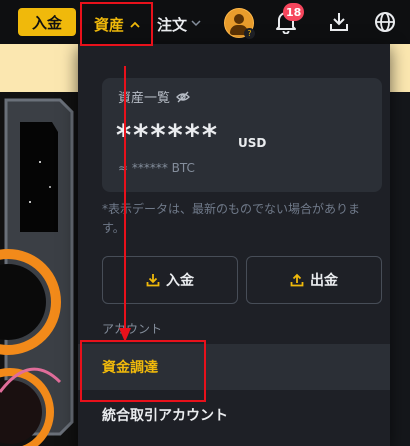 This screenshot has width=410, height=446. I want to click on balance-currency: USD, so click(252, 143).